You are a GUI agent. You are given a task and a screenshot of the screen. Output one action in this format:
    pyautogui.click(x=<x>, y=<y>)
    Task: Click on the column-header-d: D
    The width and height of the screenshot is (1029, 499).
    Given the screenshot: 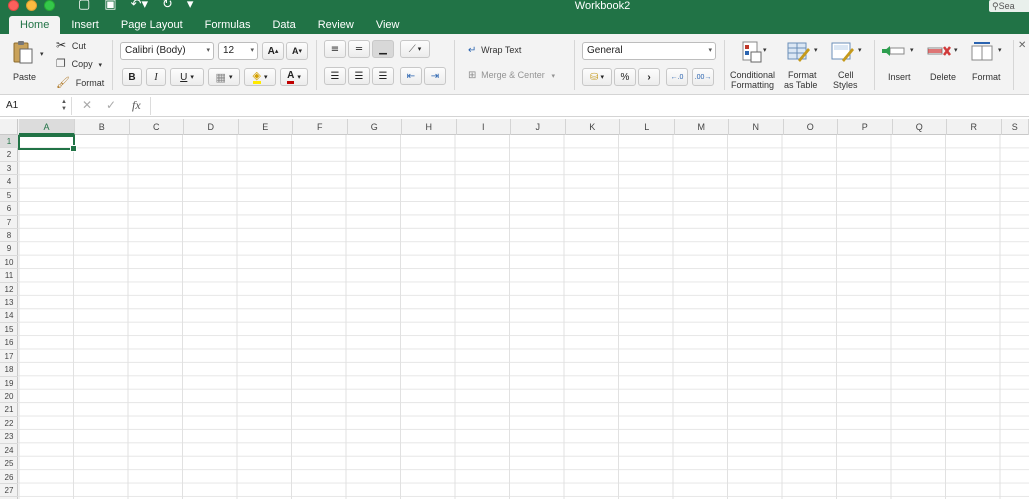 What is the action you would take?
    pyautogui.click(x=211, y=127)
    